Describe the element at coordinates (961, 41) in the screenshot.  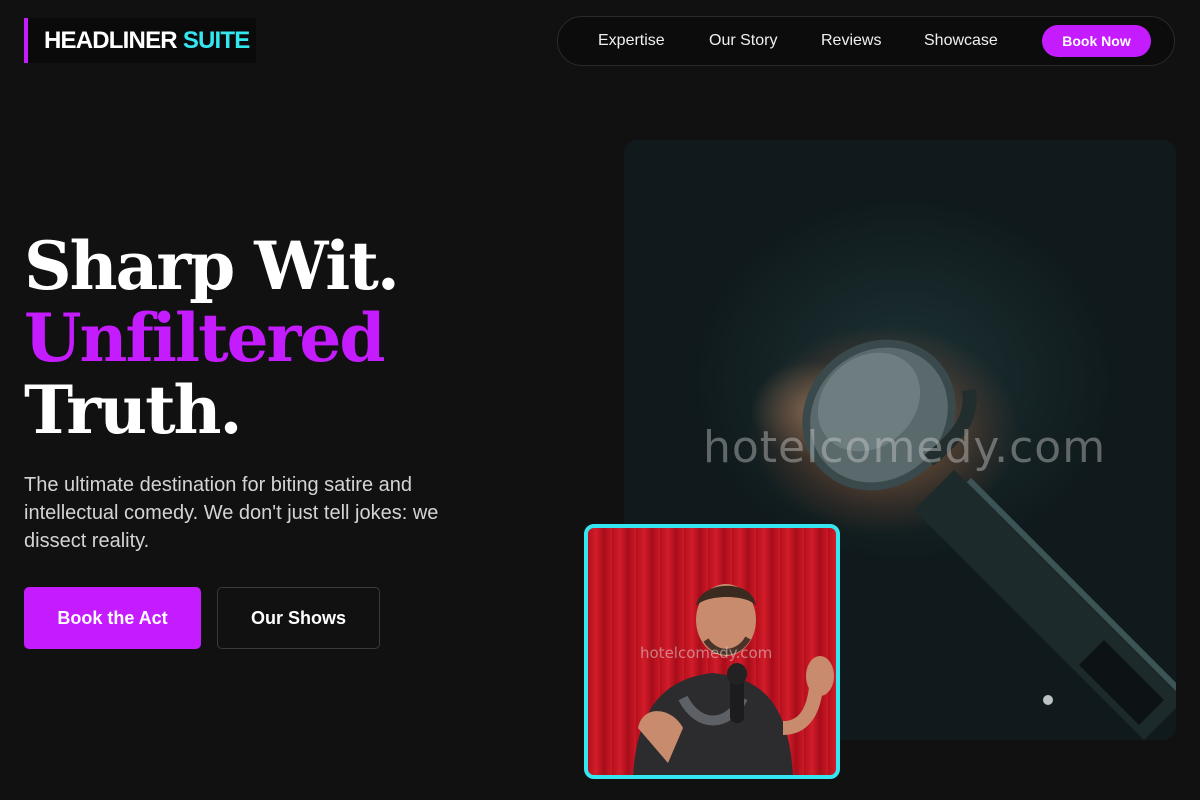
I see `nav-link-showcase: Showcase` at that location.